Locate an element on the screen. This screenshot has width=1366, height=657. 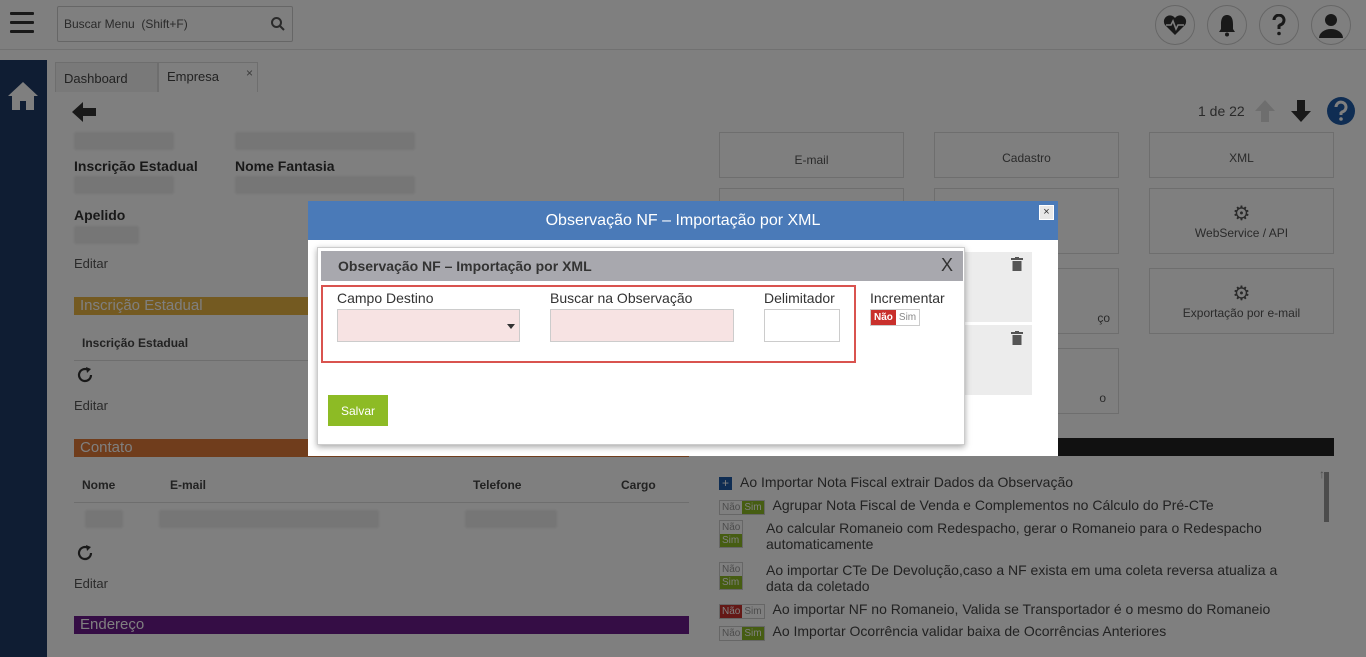
close-icon: X is located at coordinates (947, 265).